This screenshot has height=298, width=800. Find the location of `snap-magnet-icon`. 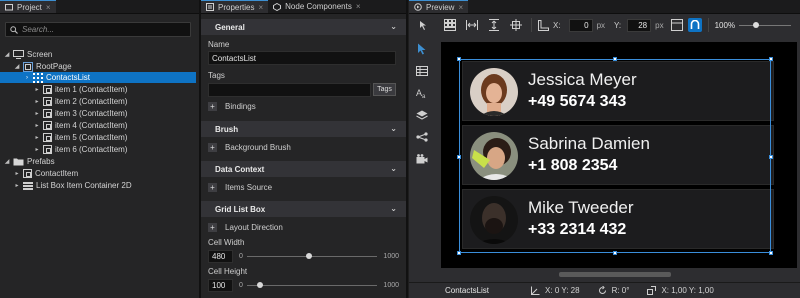

snap-magnet-icon is located at coordinates (694, 25).